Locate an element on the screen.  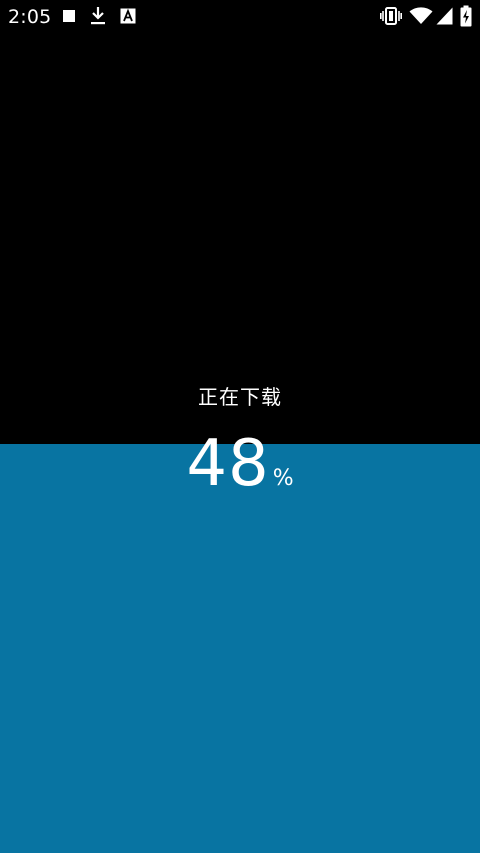
signal-icon is located at coordinates (444, 16).